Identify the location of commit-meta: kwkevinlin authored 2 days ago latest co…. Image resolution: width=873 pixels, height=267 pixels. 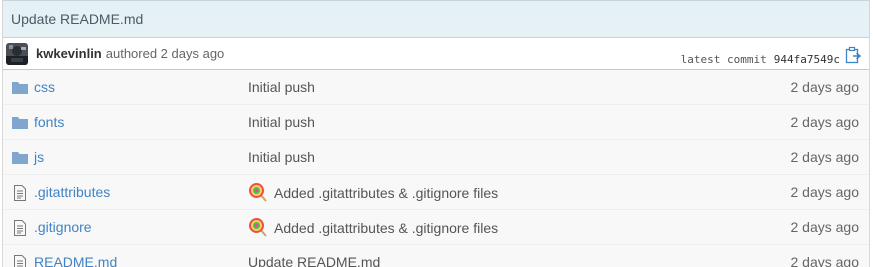
(436, 54).